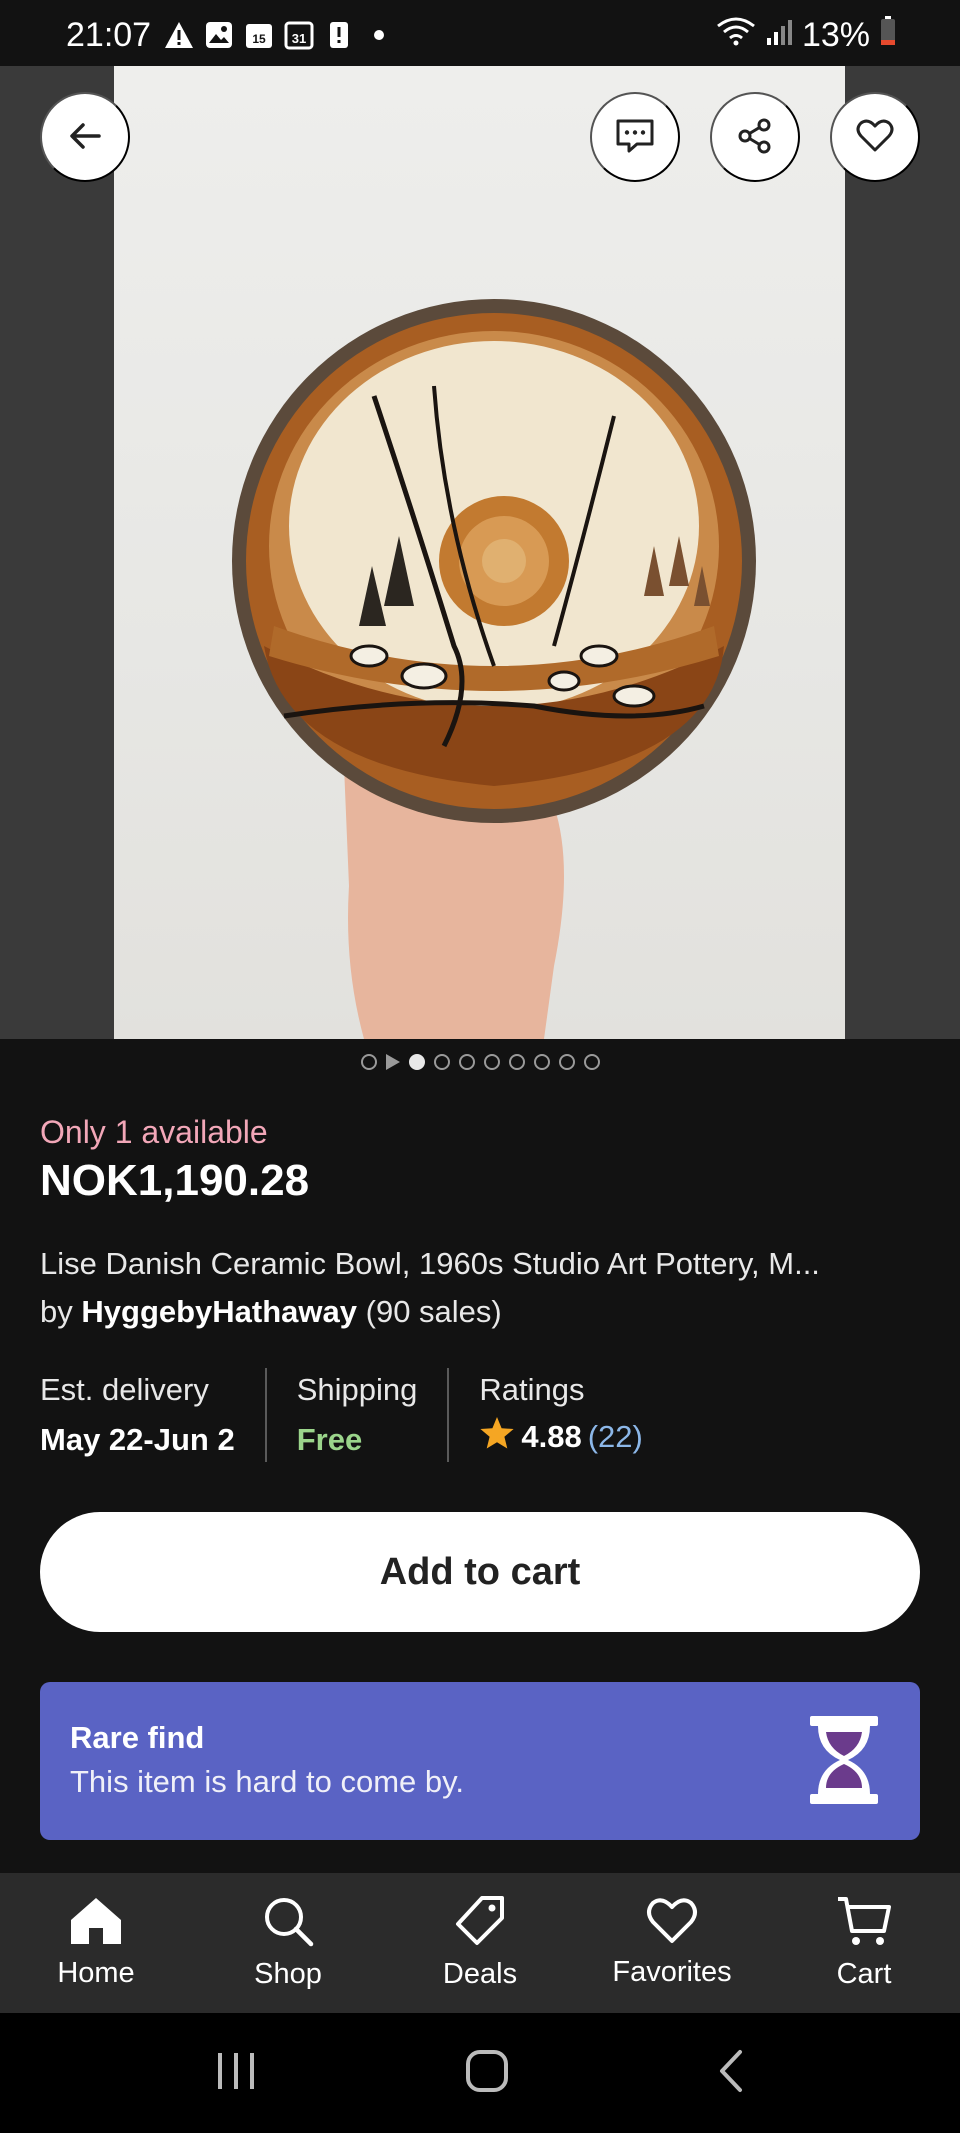 The height and width of the screenshot is (2133, 960). I want to click on seller-line: by HyggebyHathaway (90 sales), so click(271, 1312).